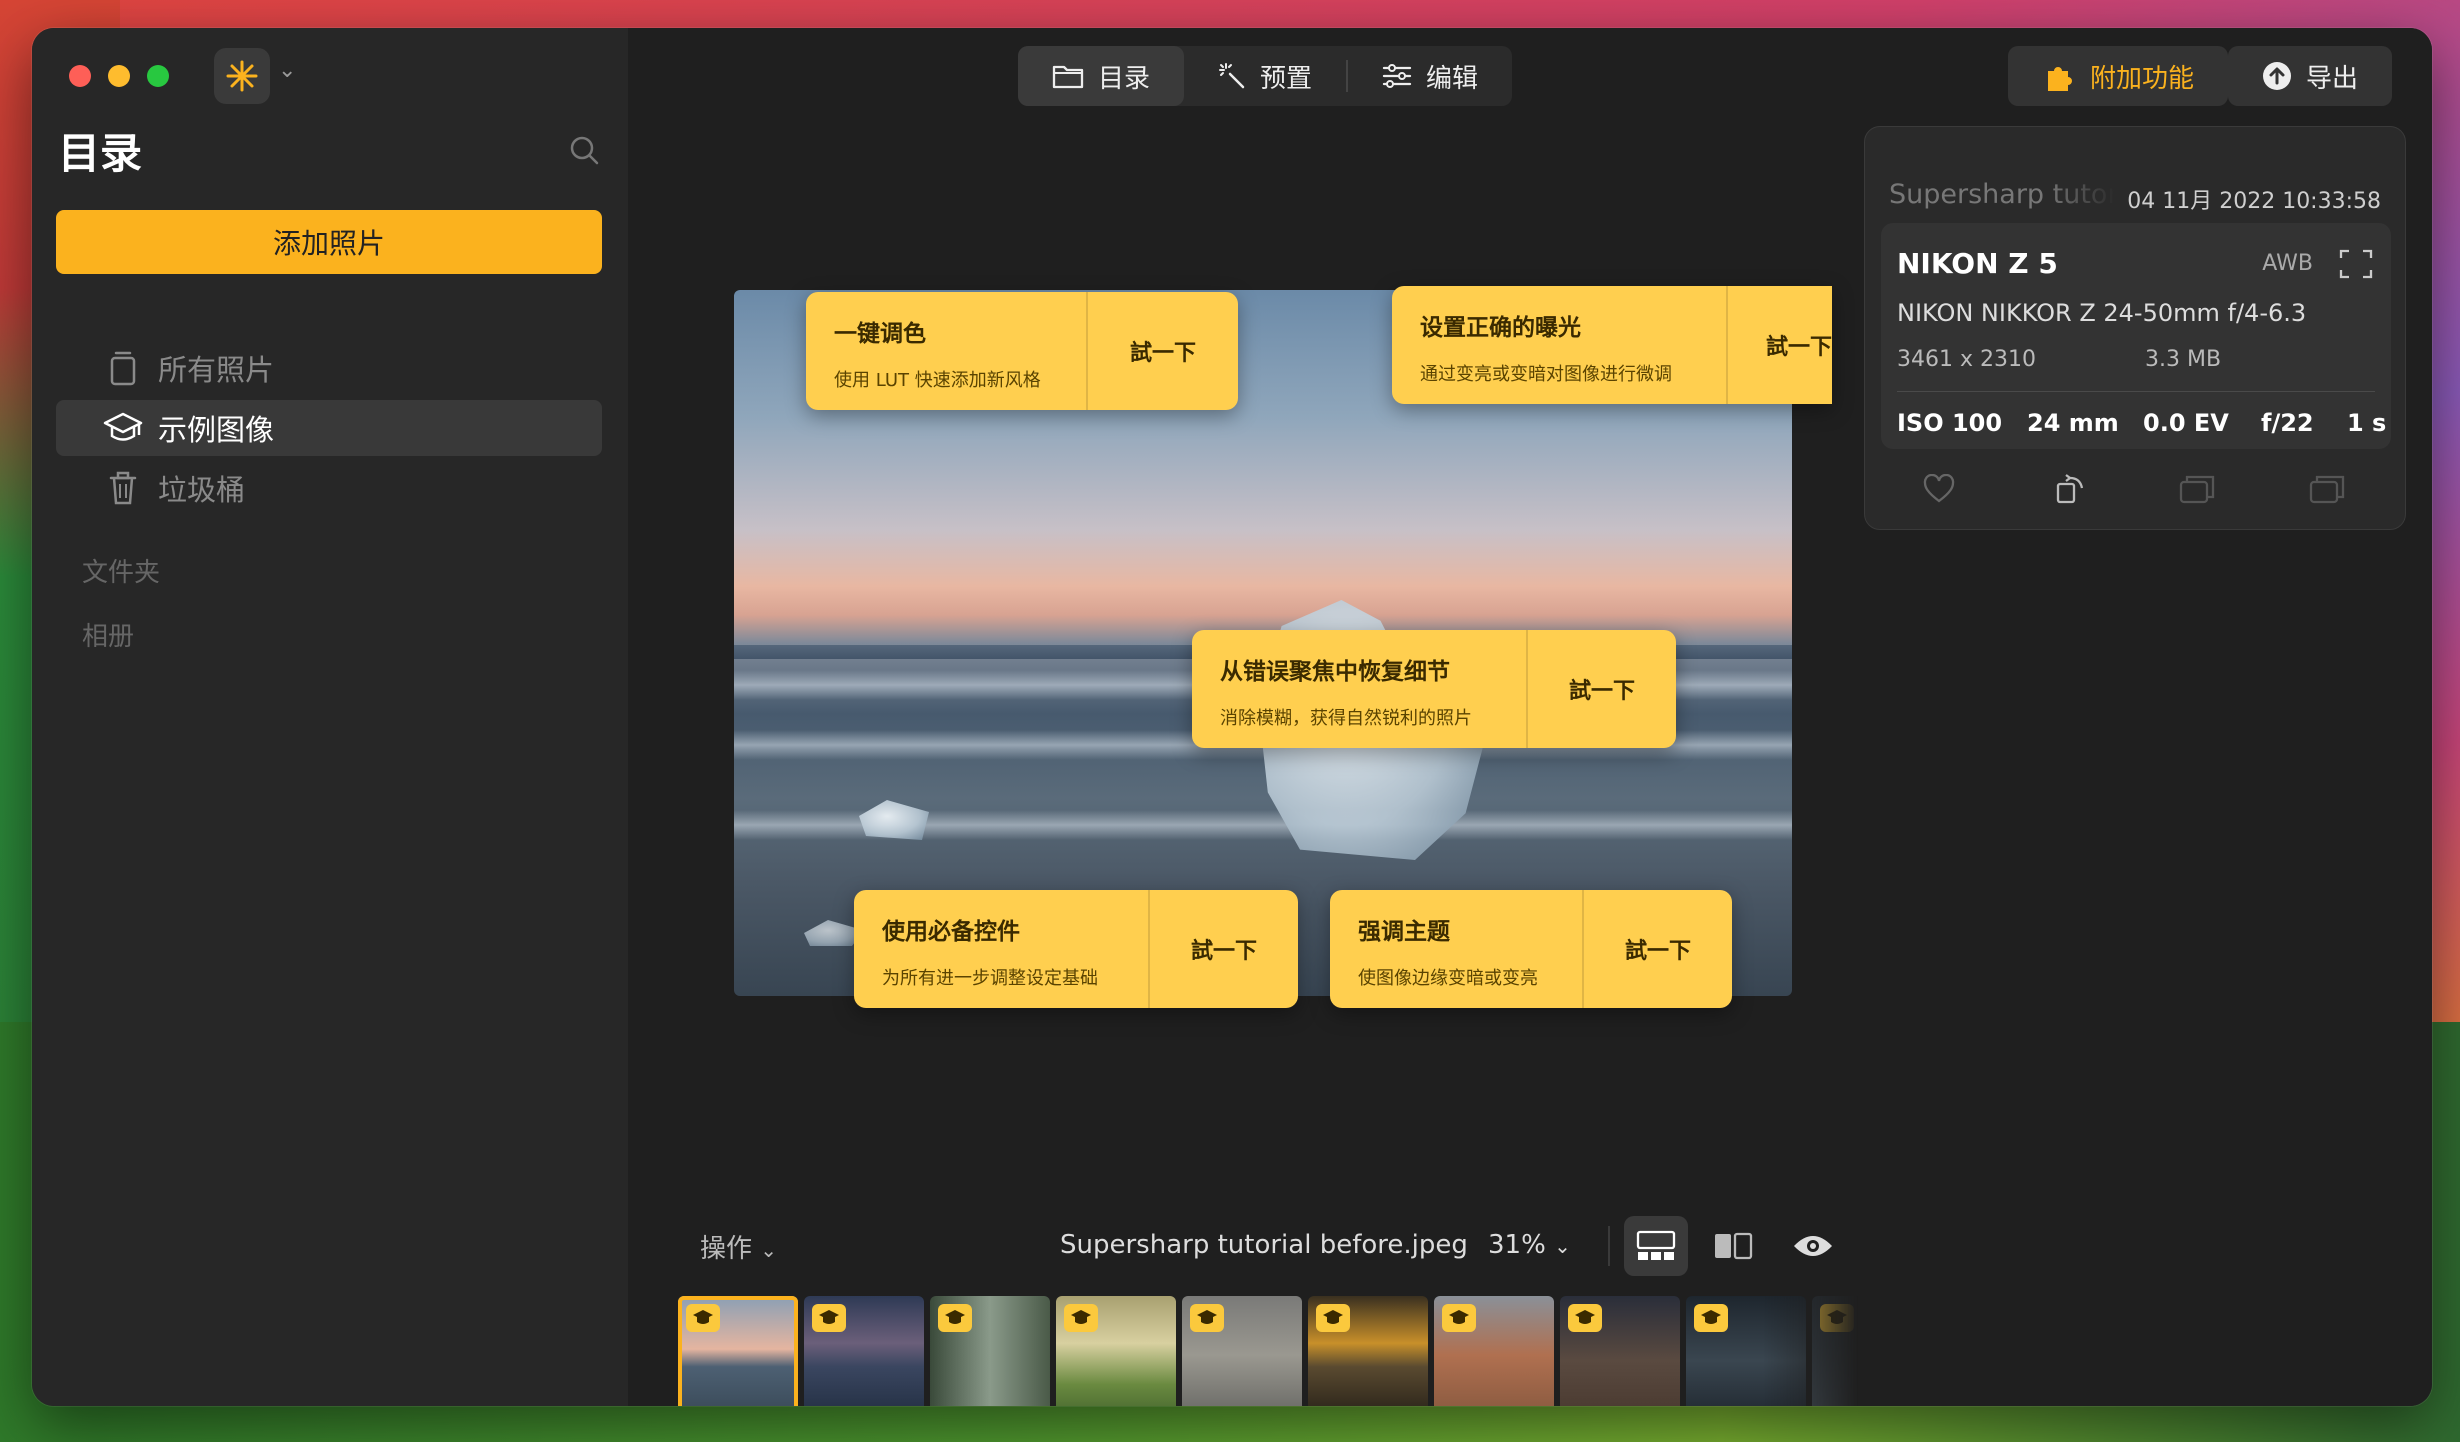 The width and height of the screenshot is (2460, 1442). What do you see at coordinates (2197, 489) in the screenshot?
I see `copy-settings-icon` at bounding box center [2197, 489].